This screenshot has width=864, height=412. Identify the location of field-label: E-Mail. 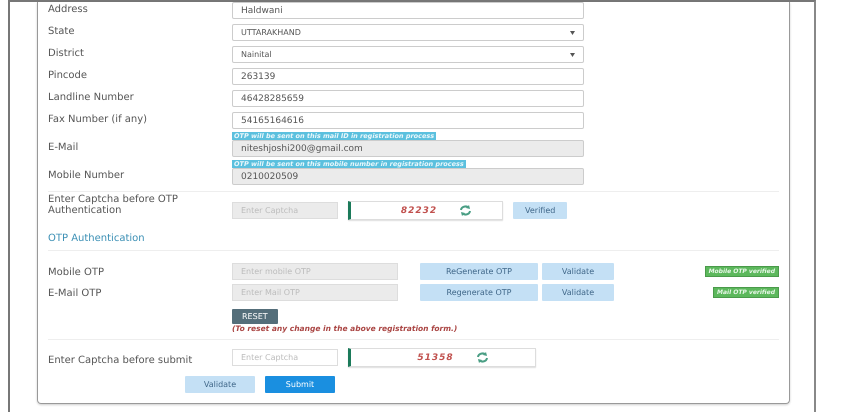
(64, 148).